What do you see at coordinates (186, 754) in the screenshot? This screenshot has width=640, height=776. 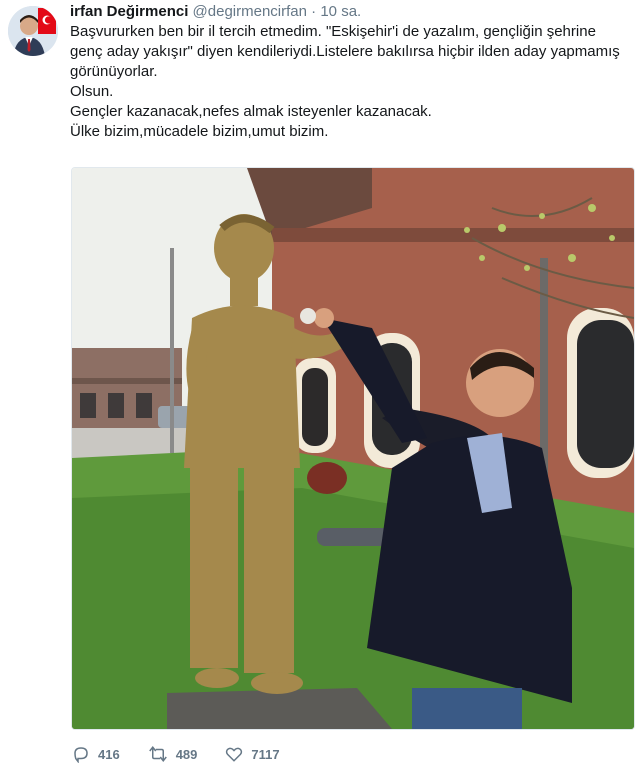 I see `retweet-count: 489` at bounding box center [186, 754].